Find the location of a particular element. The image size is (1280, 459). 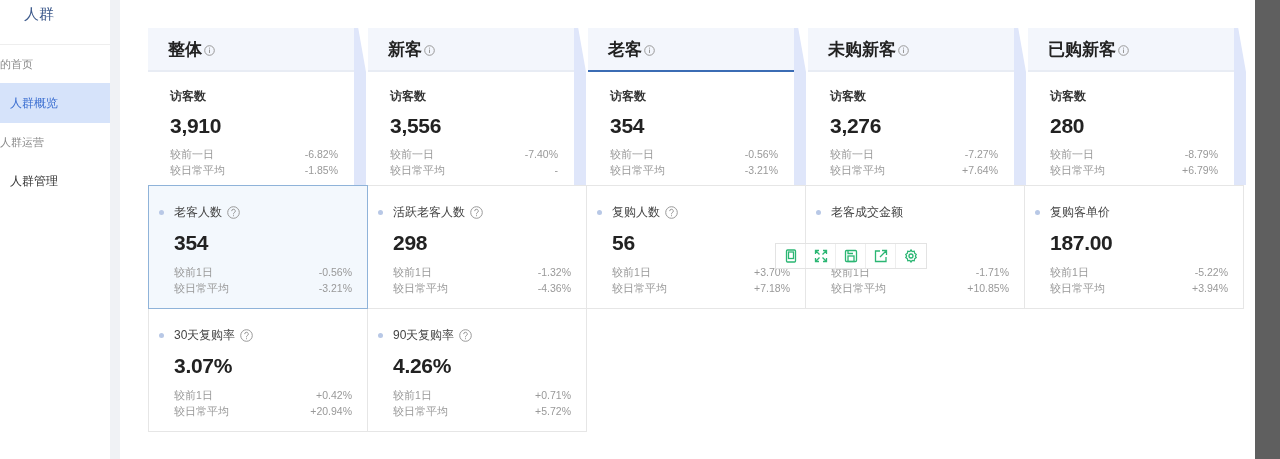

segment-tab: 老客 is located at coordinates (691, 50).